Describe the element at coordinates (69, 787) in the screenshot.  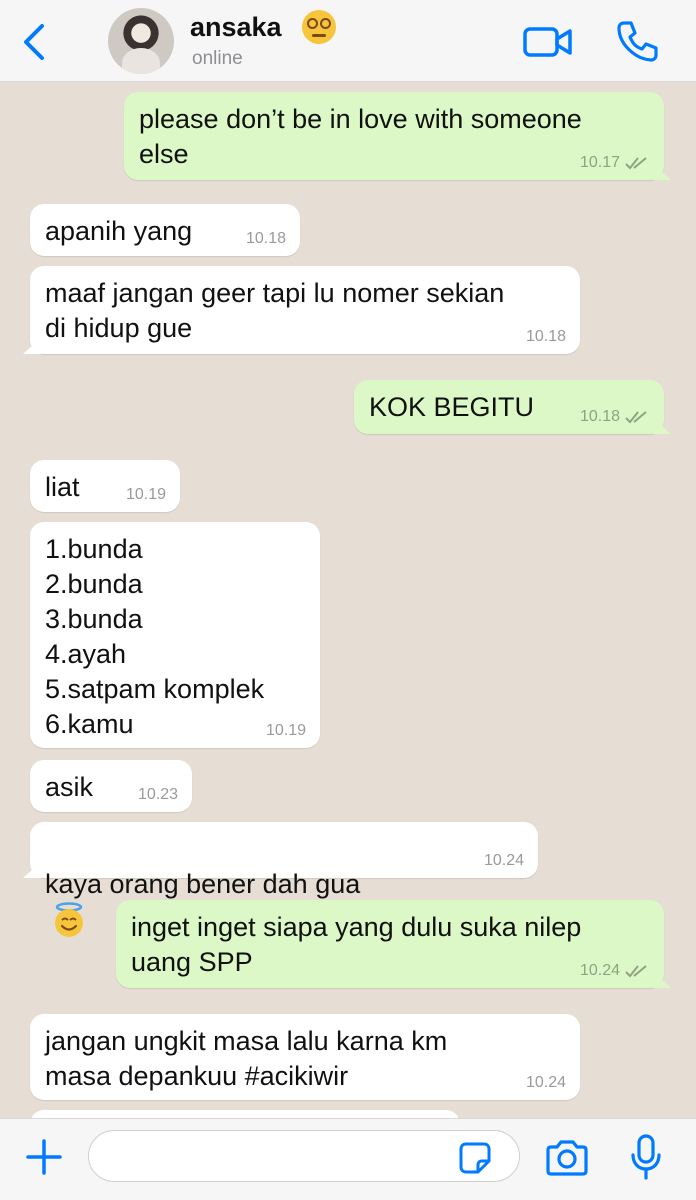
I see `message-text: asik` at that location.